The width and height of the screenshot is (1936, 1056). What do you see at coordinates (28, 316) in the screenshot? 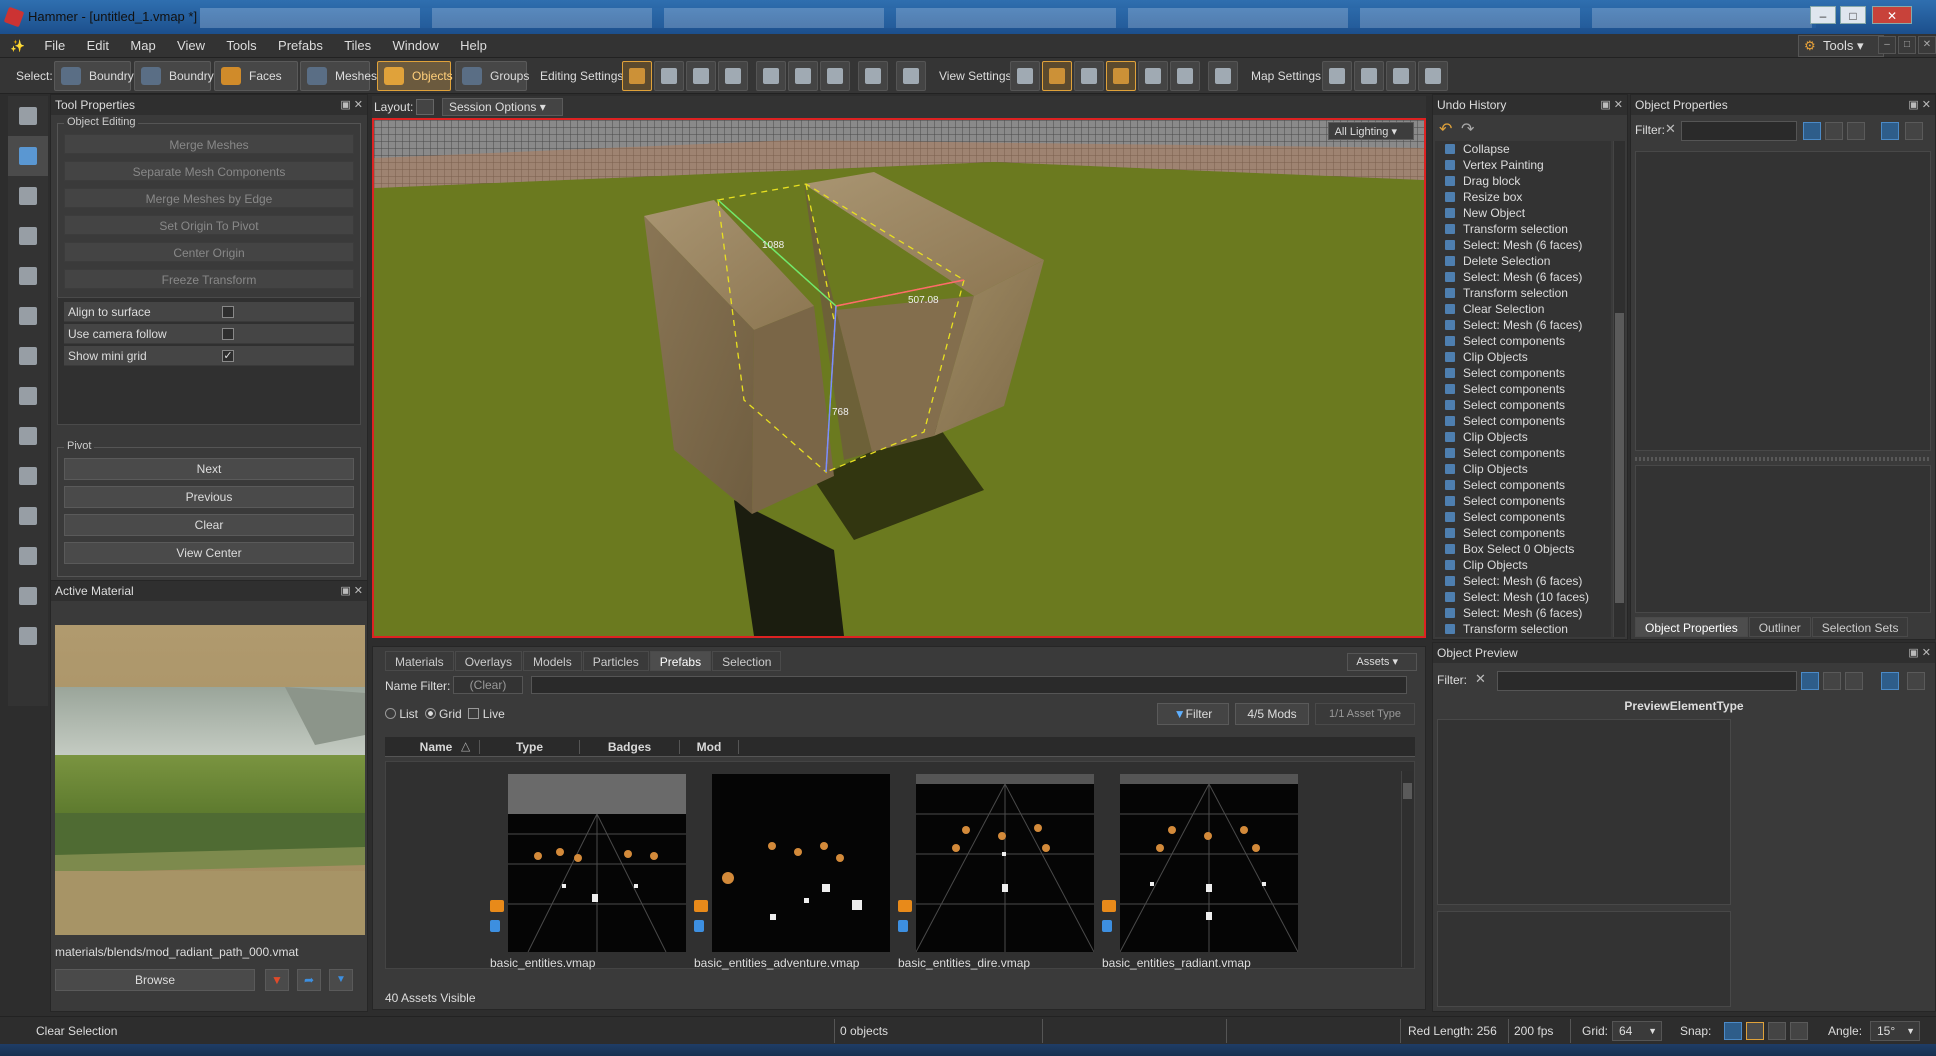
I see `light-tool` at bounding box center [28, 316].